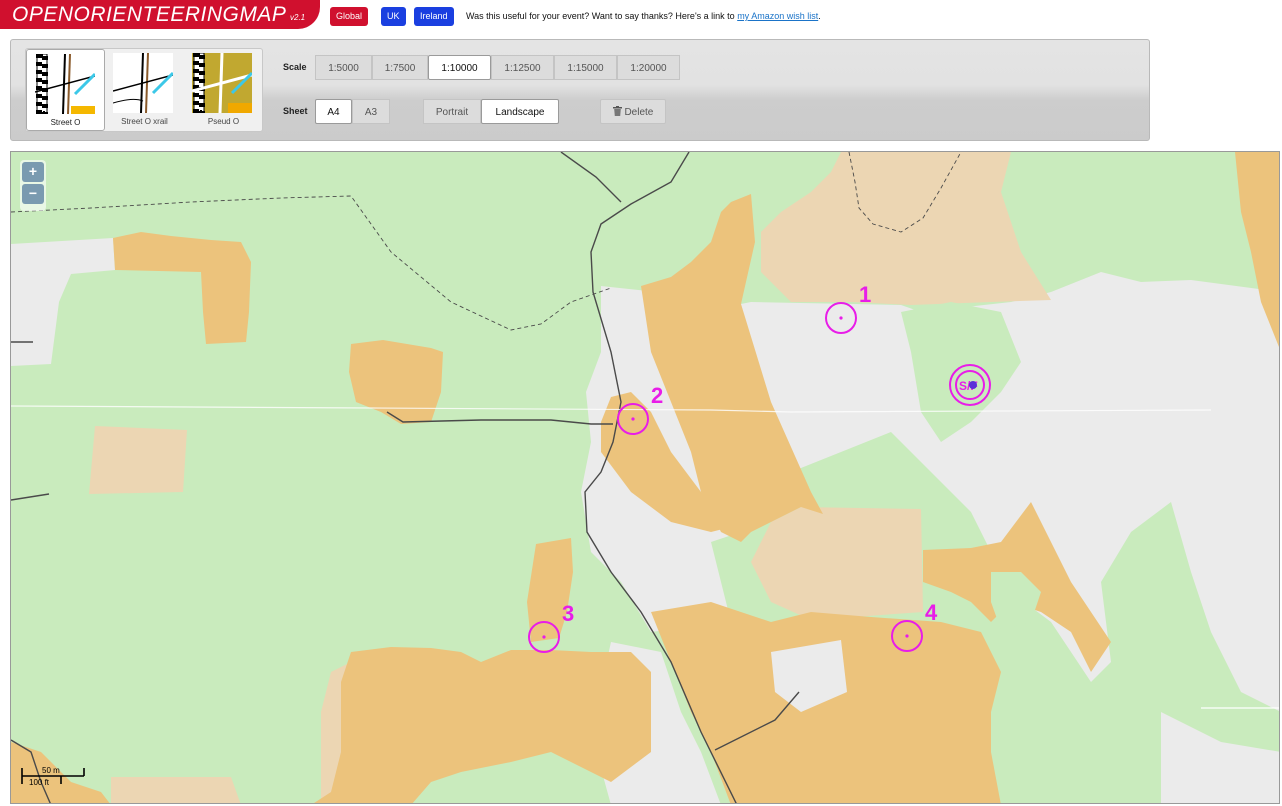 The width and height of the screenshot is (1282, 806). What do you see at coordinates (295, 111) in the screenshot?
I see `sheet-label: Sheet` at bounding box center [295, 111].